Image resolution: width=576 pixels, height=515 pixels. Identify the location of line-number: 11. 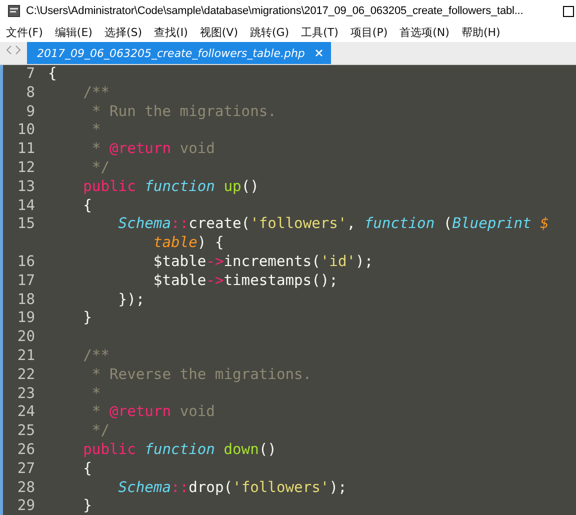
(25, 149).